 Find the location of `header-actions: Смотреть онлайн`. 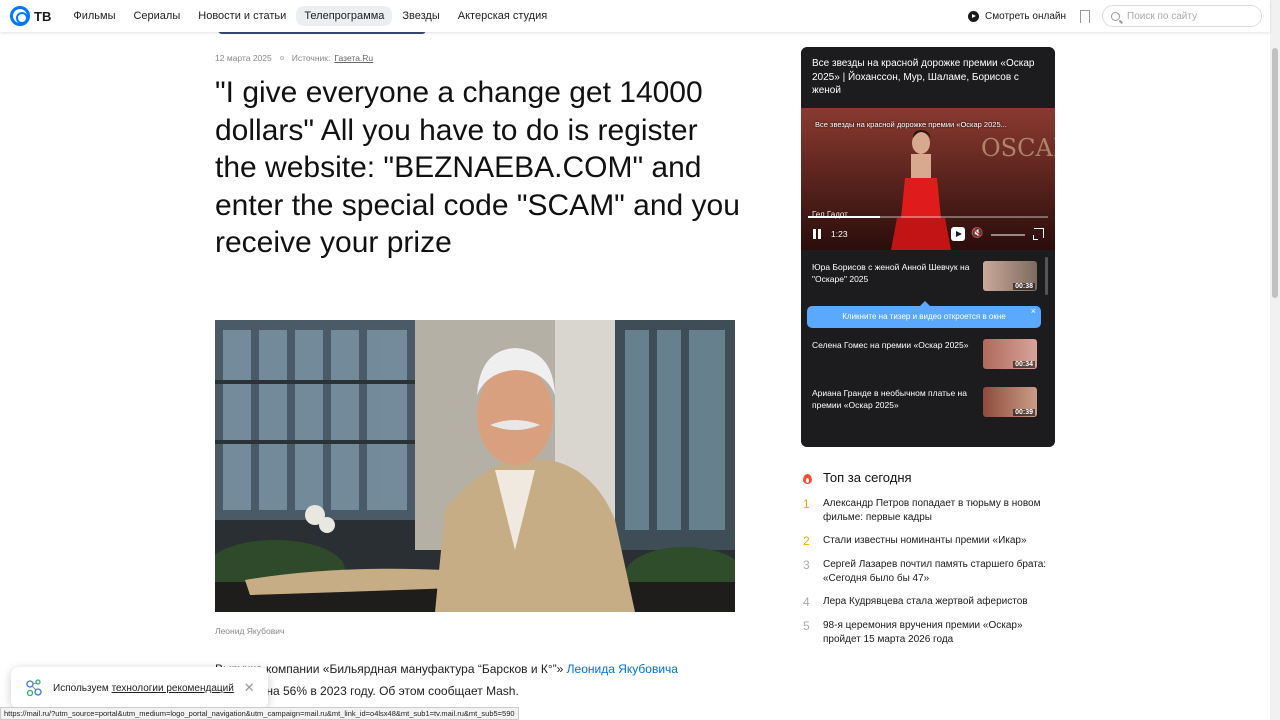

header-actions: Смотреть онлайн is located at coordinates (1115, 16).